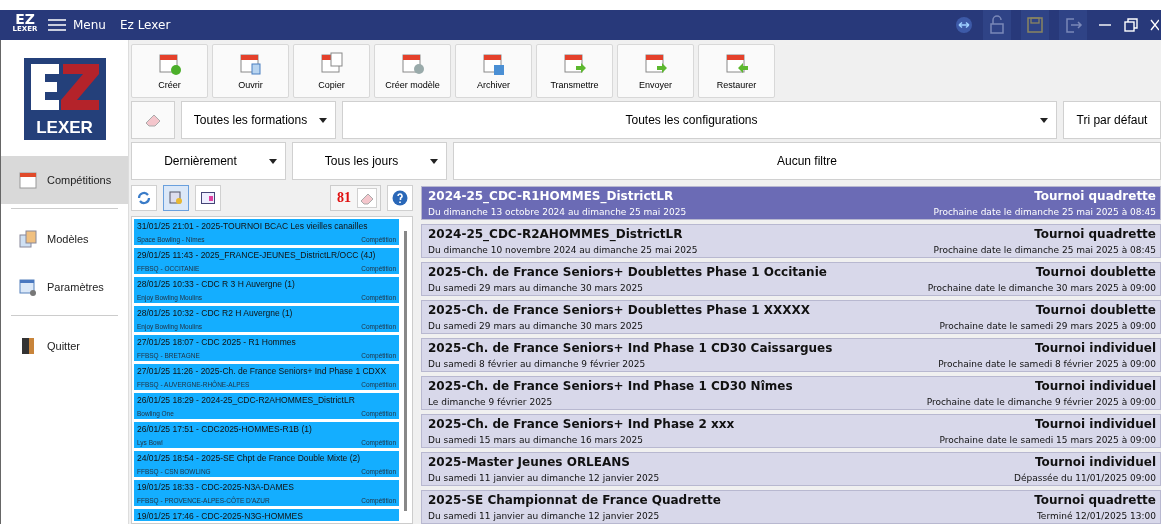 The width and height of the screenshot is (1161, 524). Describe the element at coordinates (574, 64) in the screenshot. I see `calendar-send-icon` at that location.